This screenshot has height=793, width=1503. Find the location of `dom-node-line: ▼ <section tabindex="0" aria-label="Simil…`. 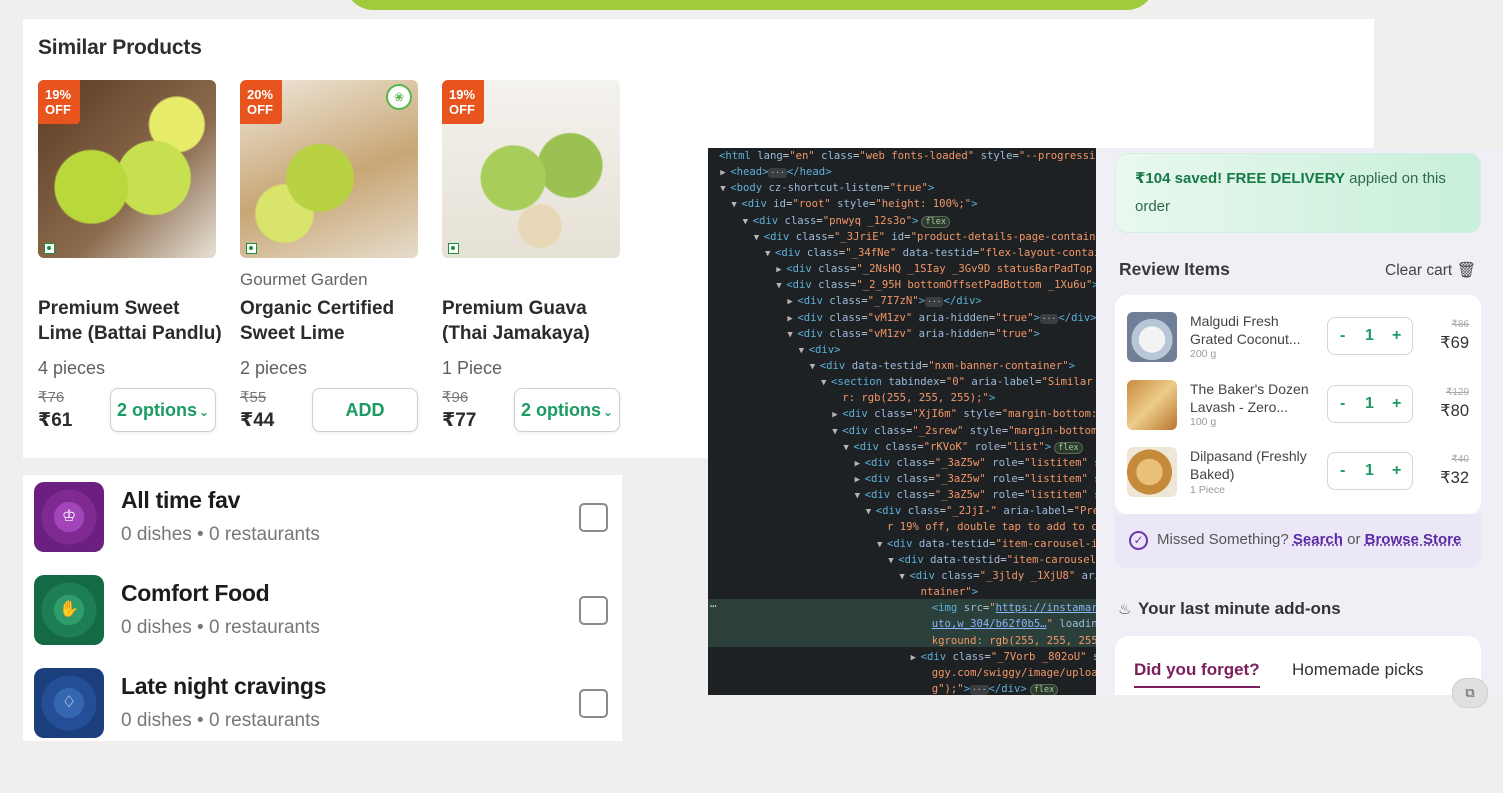

dom-node-line: ▼ <section tabindex="0" aria-label="Simil… is located at coordinates (958, 382).